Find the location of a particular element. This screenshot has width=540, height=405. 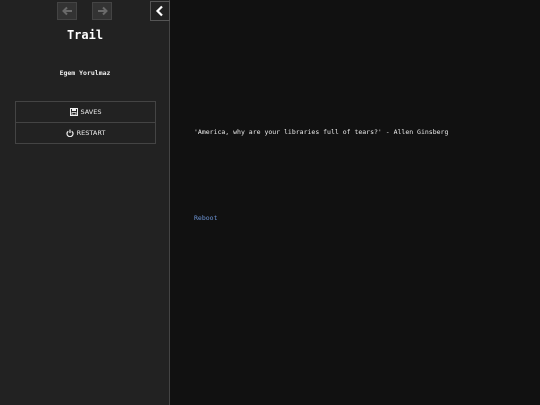

history-forward-button is located at coordinates (102, 11).